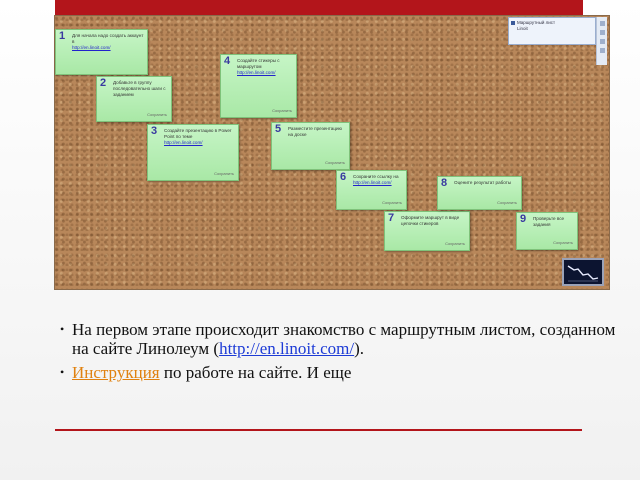  I want to click on top-accent-bar, so click(319, 8).